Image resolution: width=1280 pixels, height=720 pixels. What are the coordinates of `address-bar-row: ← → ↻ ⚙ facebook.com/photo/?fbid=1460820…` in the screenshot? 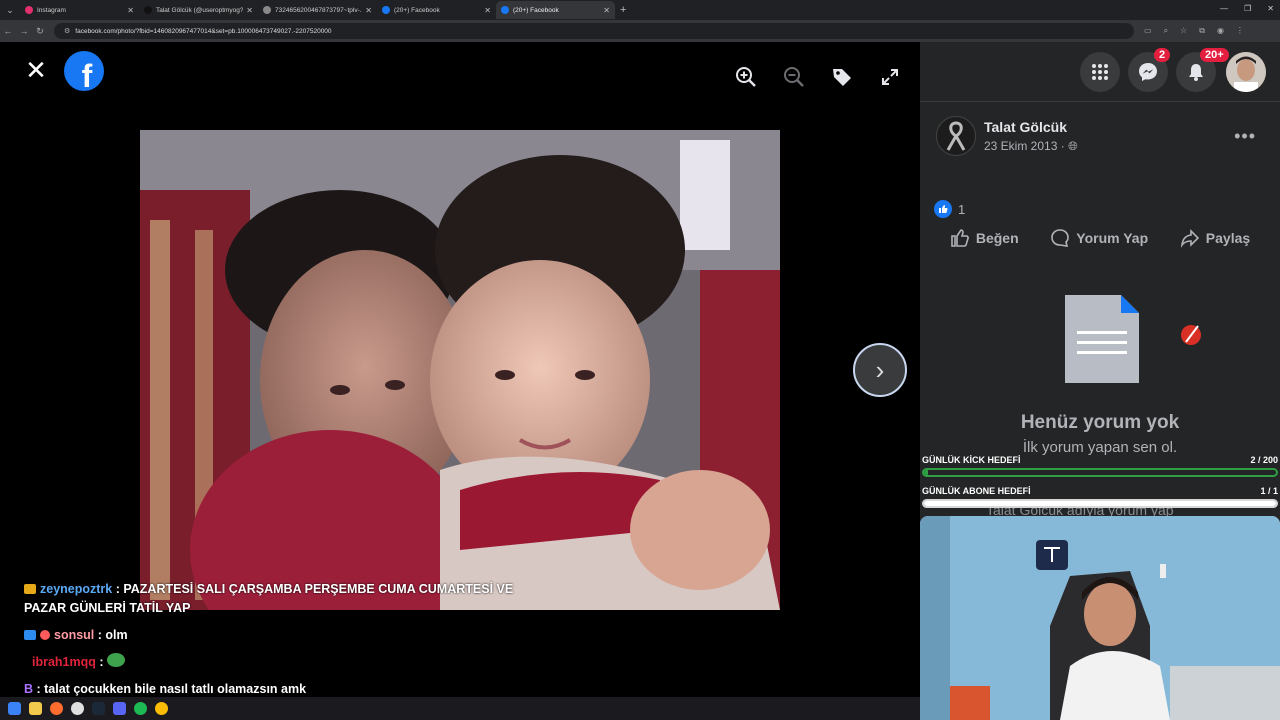 It's located at (640, 31).